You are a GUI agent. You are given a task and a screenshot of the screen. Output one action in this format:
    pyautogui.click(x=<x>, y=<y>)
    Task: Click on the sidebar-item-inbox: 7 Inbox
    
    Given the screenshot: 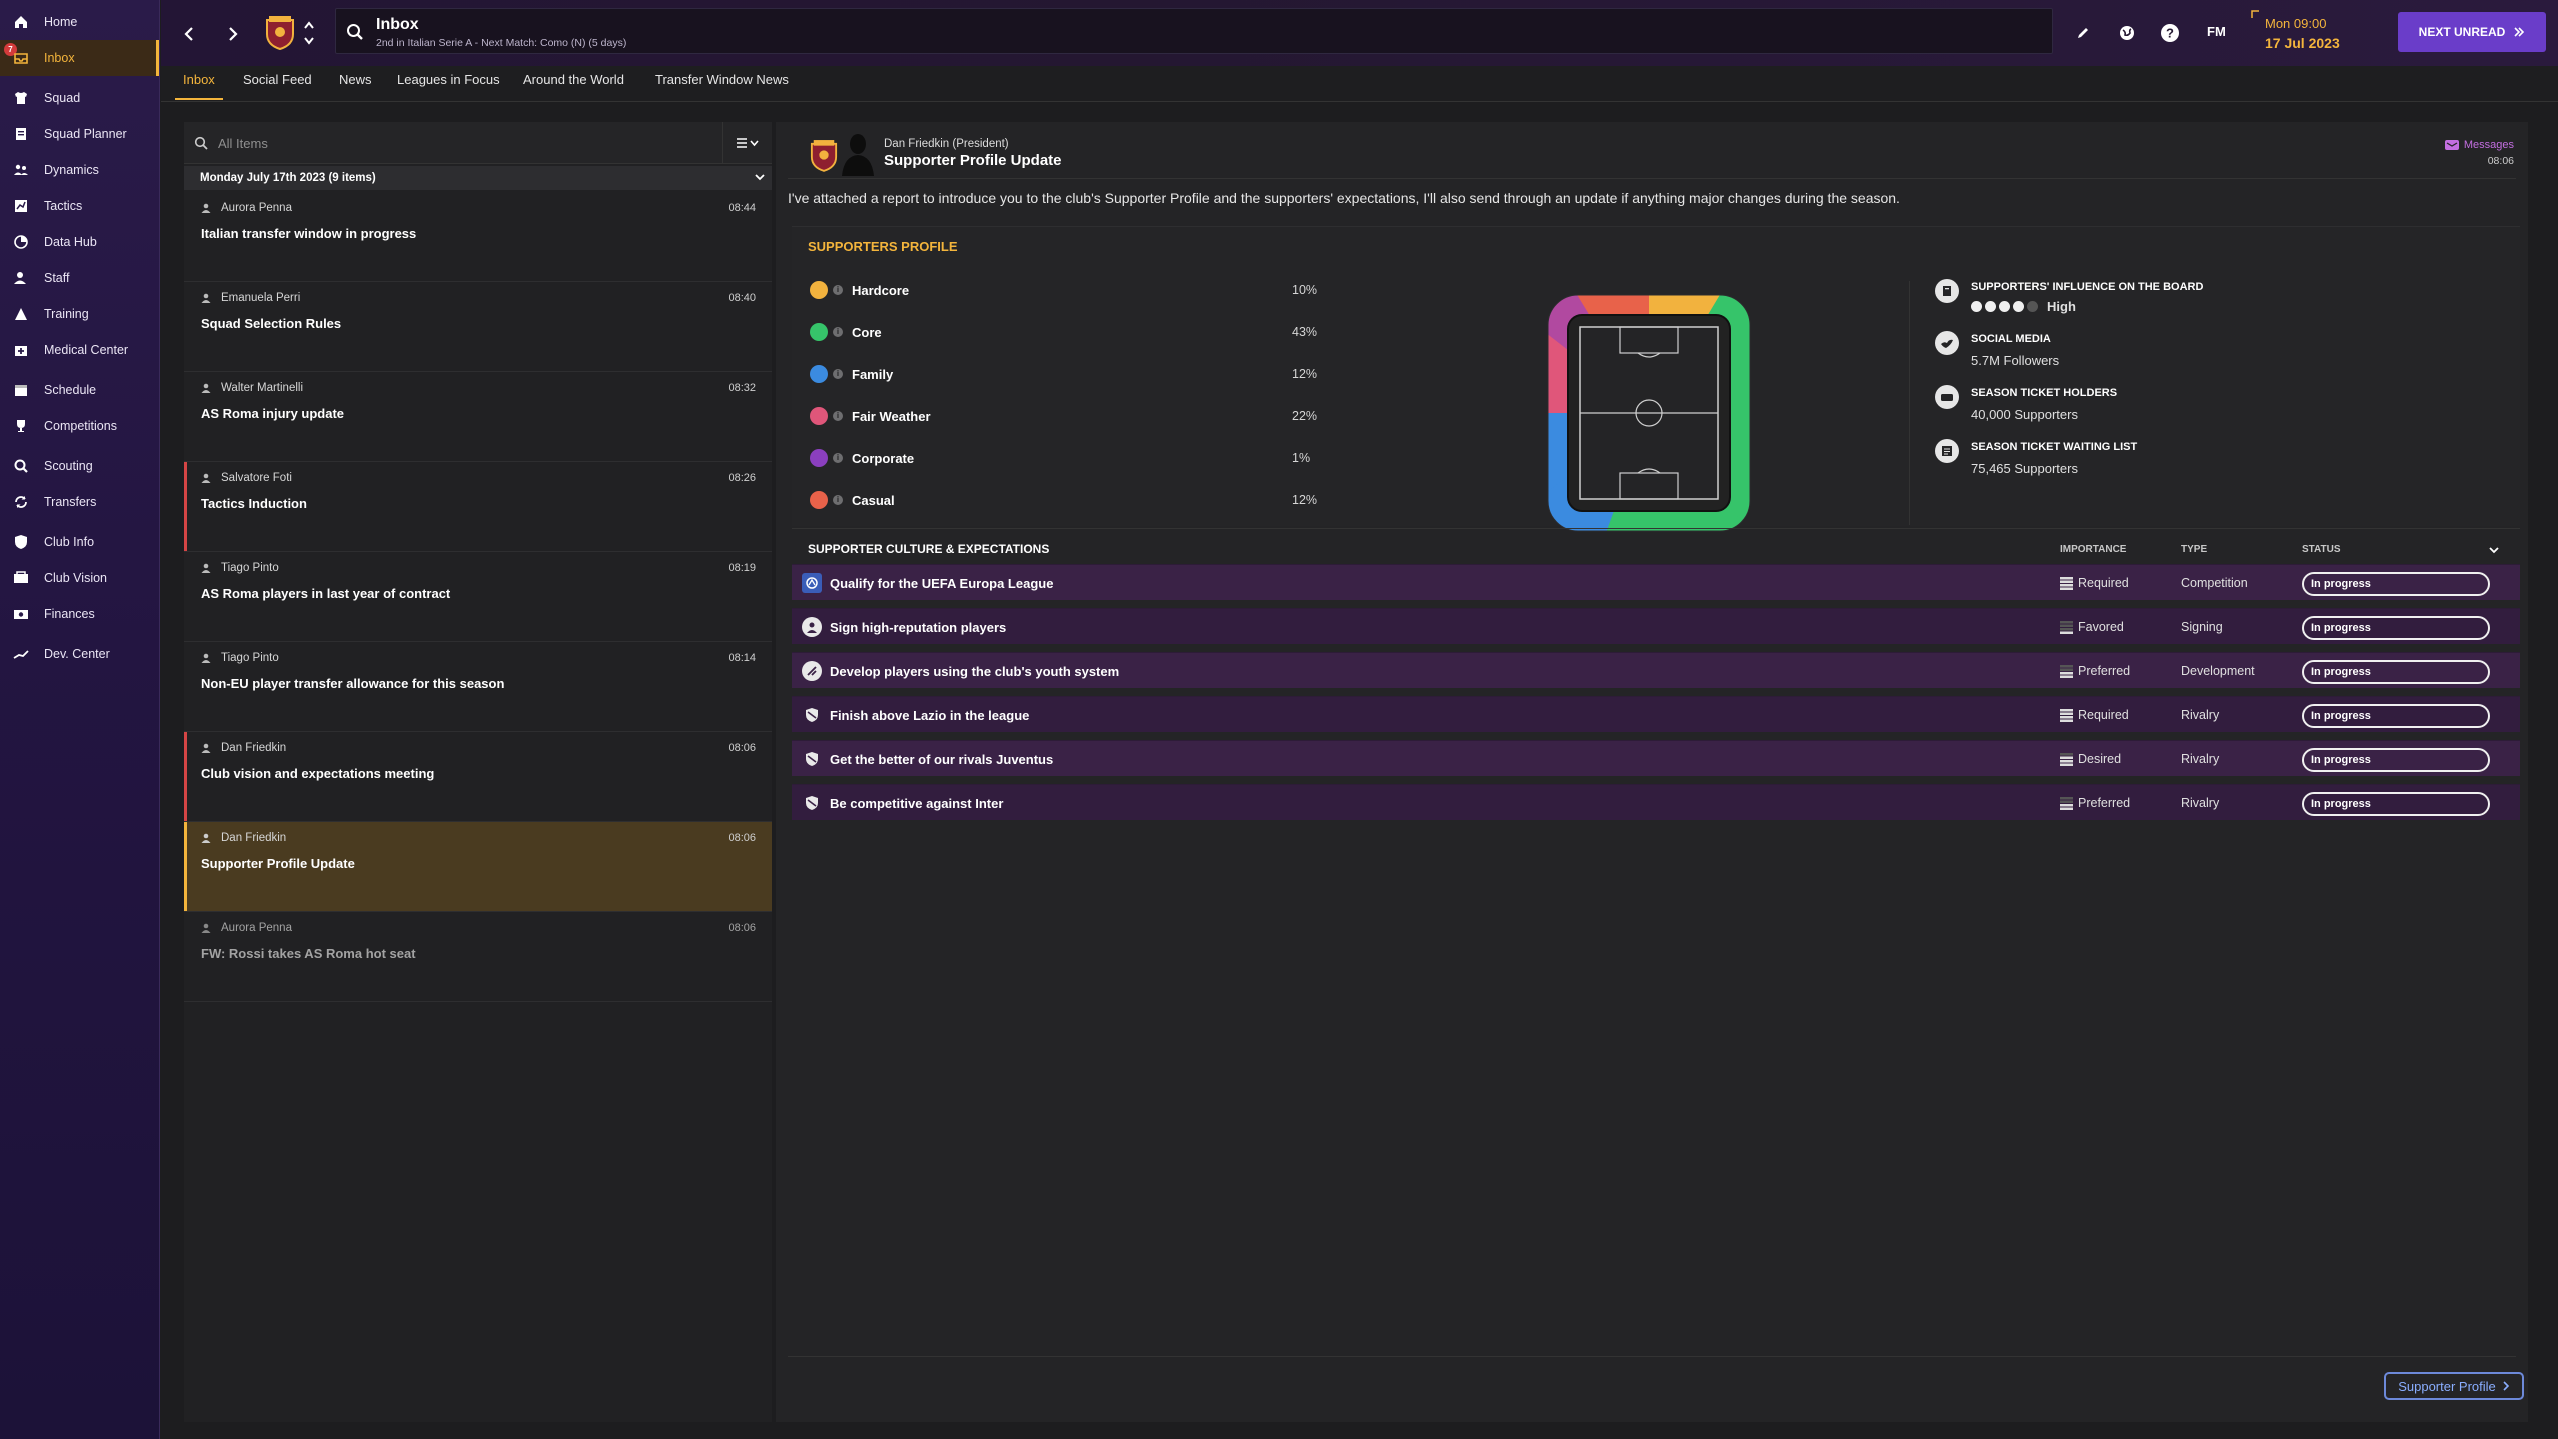 What is the action you would take?
    pyautogui.click(x=79, y=58)
    